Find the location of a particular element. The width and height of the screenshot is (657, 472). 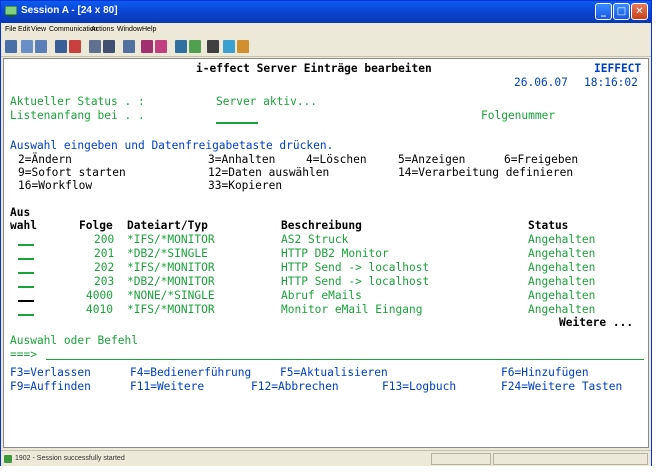

screen-date: 26.06.07 is located at coordinates (541, 82).